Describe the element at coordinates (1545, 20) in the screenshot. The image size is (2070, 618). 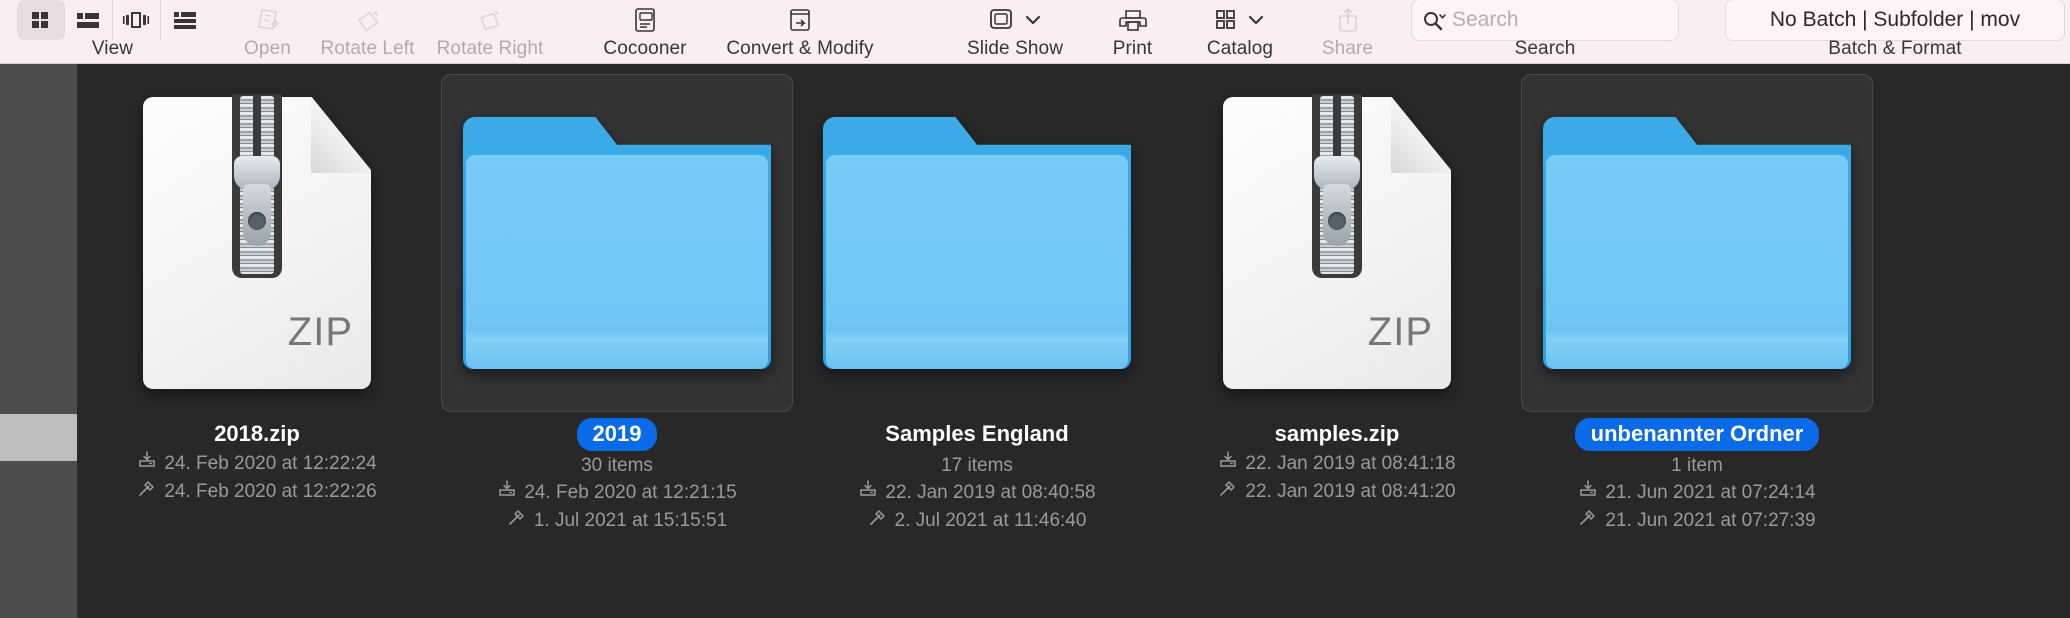
I see `search-field: Search` at that location.